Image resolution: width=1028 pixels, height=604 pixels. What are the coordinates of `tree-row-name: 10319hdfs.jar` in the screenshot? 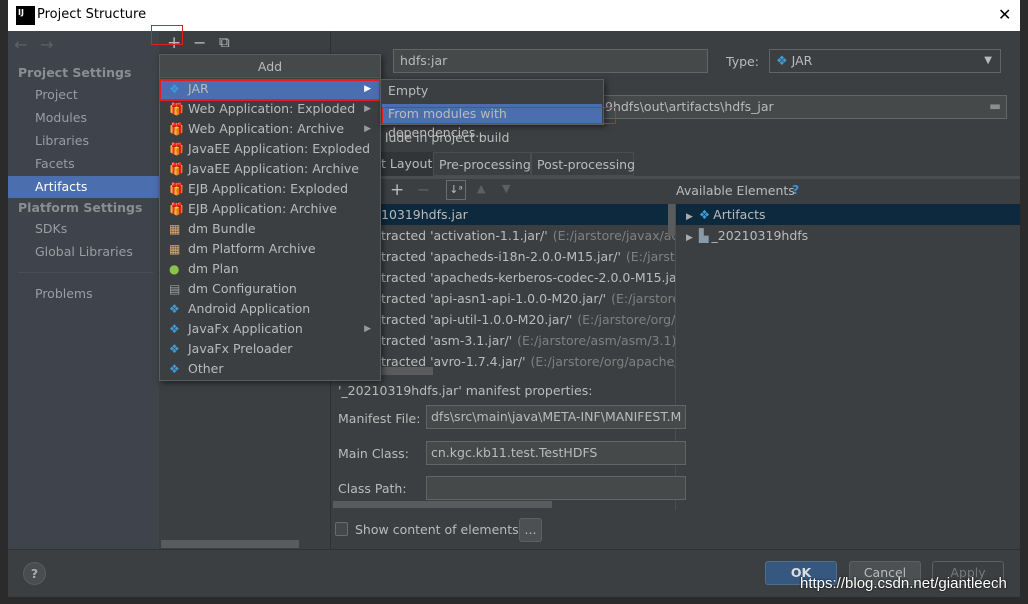 It's located at (424, 214).